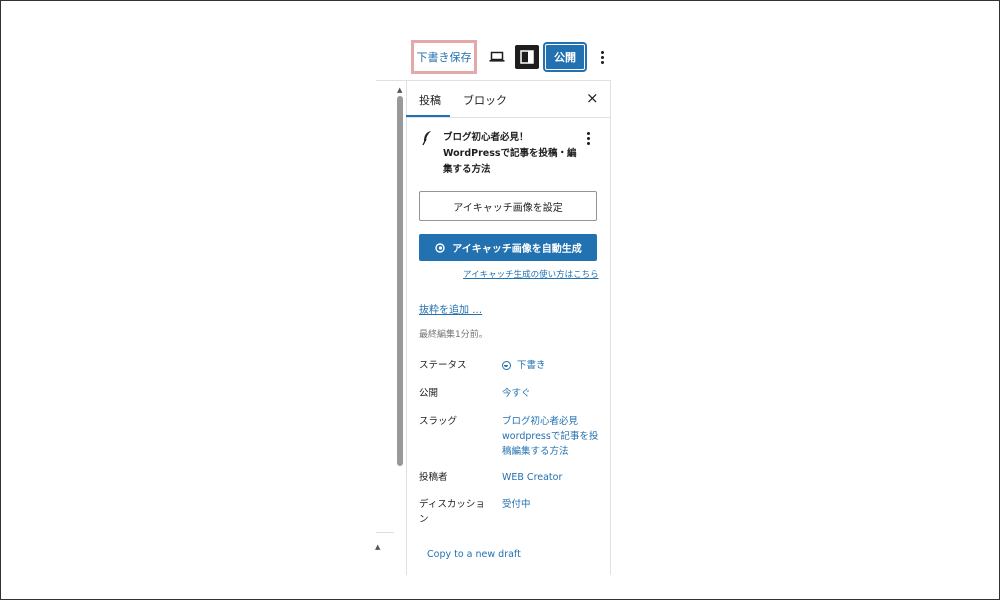 The height and width of the screenshot is (600, 1000). I want to click on auto-generate-label: アイキャッチ画像を自動生成, so click(517, 249).